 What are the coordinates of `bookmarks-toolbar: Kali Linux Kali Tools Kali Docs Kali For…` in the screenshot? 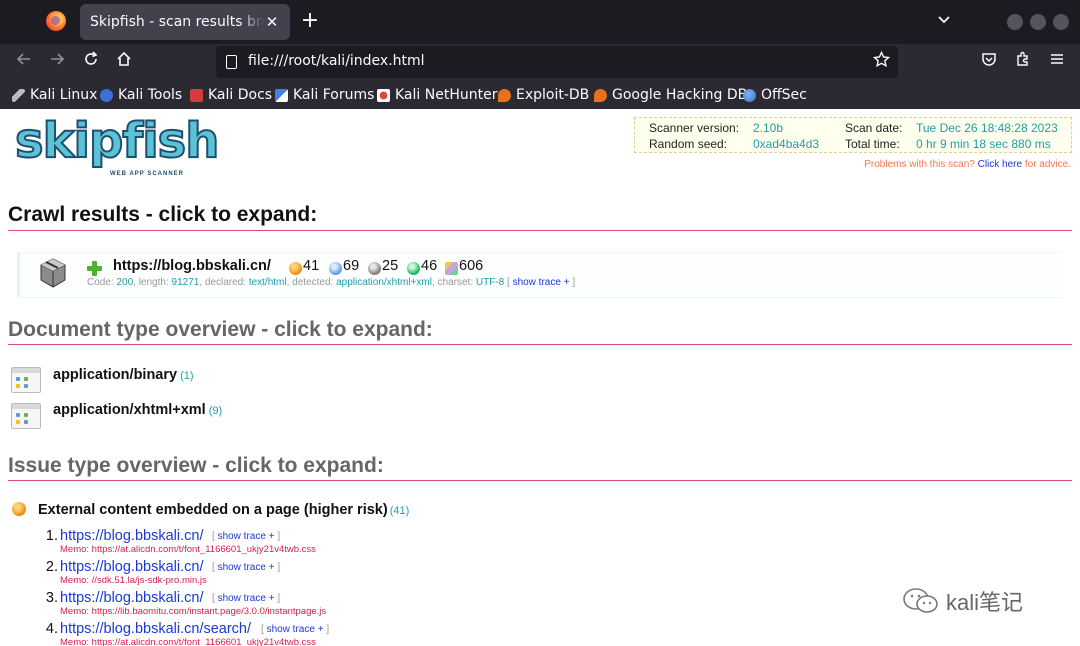 It's located at (540, 94).